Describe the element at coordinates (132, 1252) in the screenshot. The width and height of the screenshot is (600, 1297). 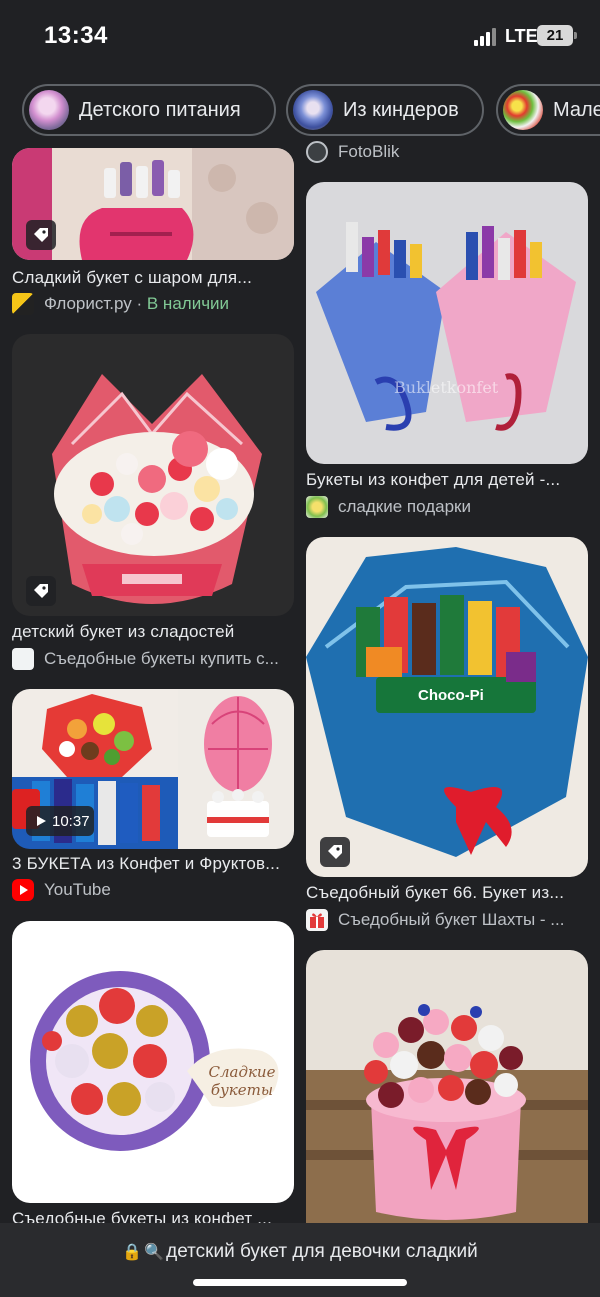
I see `lock-icon: 🔒` at that location.